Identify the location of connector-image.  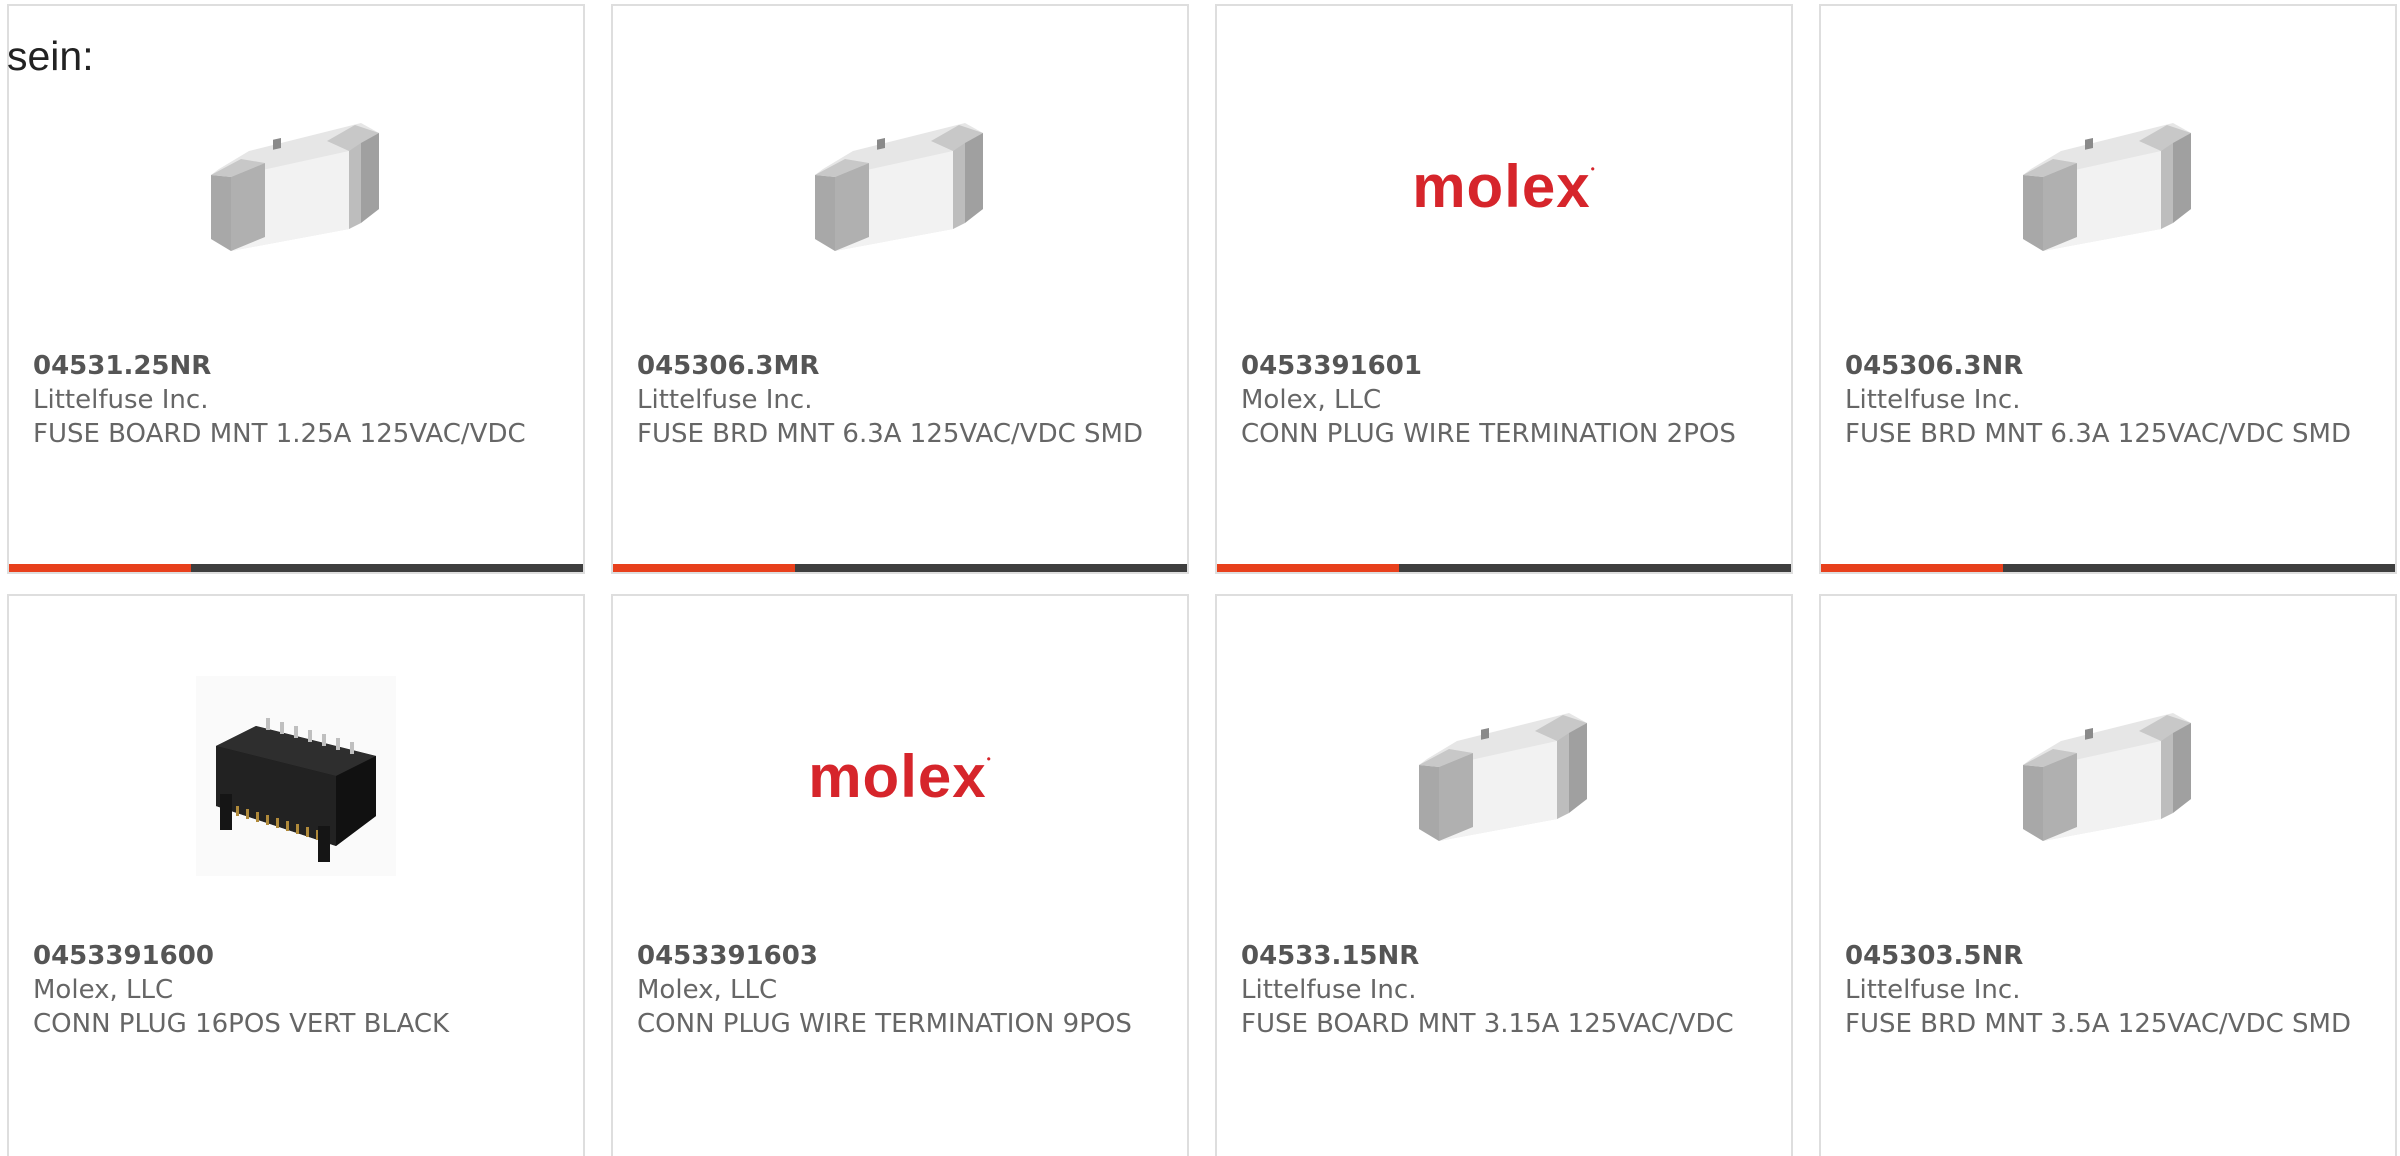
(296, 776).